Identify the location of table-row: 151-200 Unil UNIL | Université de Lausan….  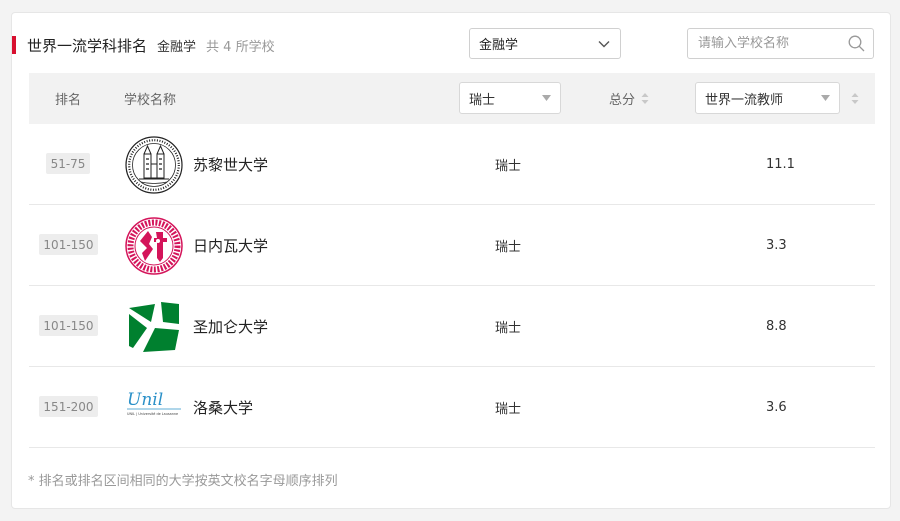
(452, 407).